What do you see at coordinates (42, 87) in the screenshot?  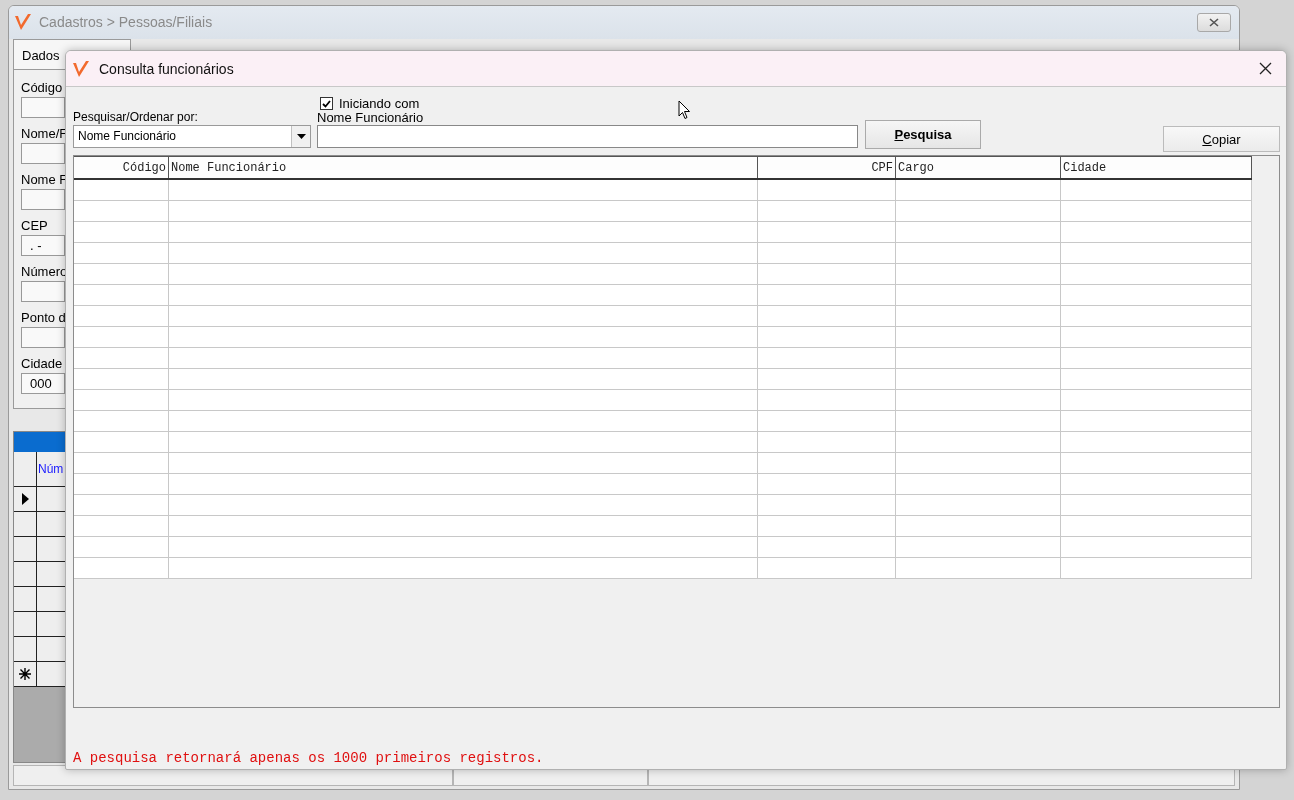 I see `field-label: Código` at bounding box center [42, 87].